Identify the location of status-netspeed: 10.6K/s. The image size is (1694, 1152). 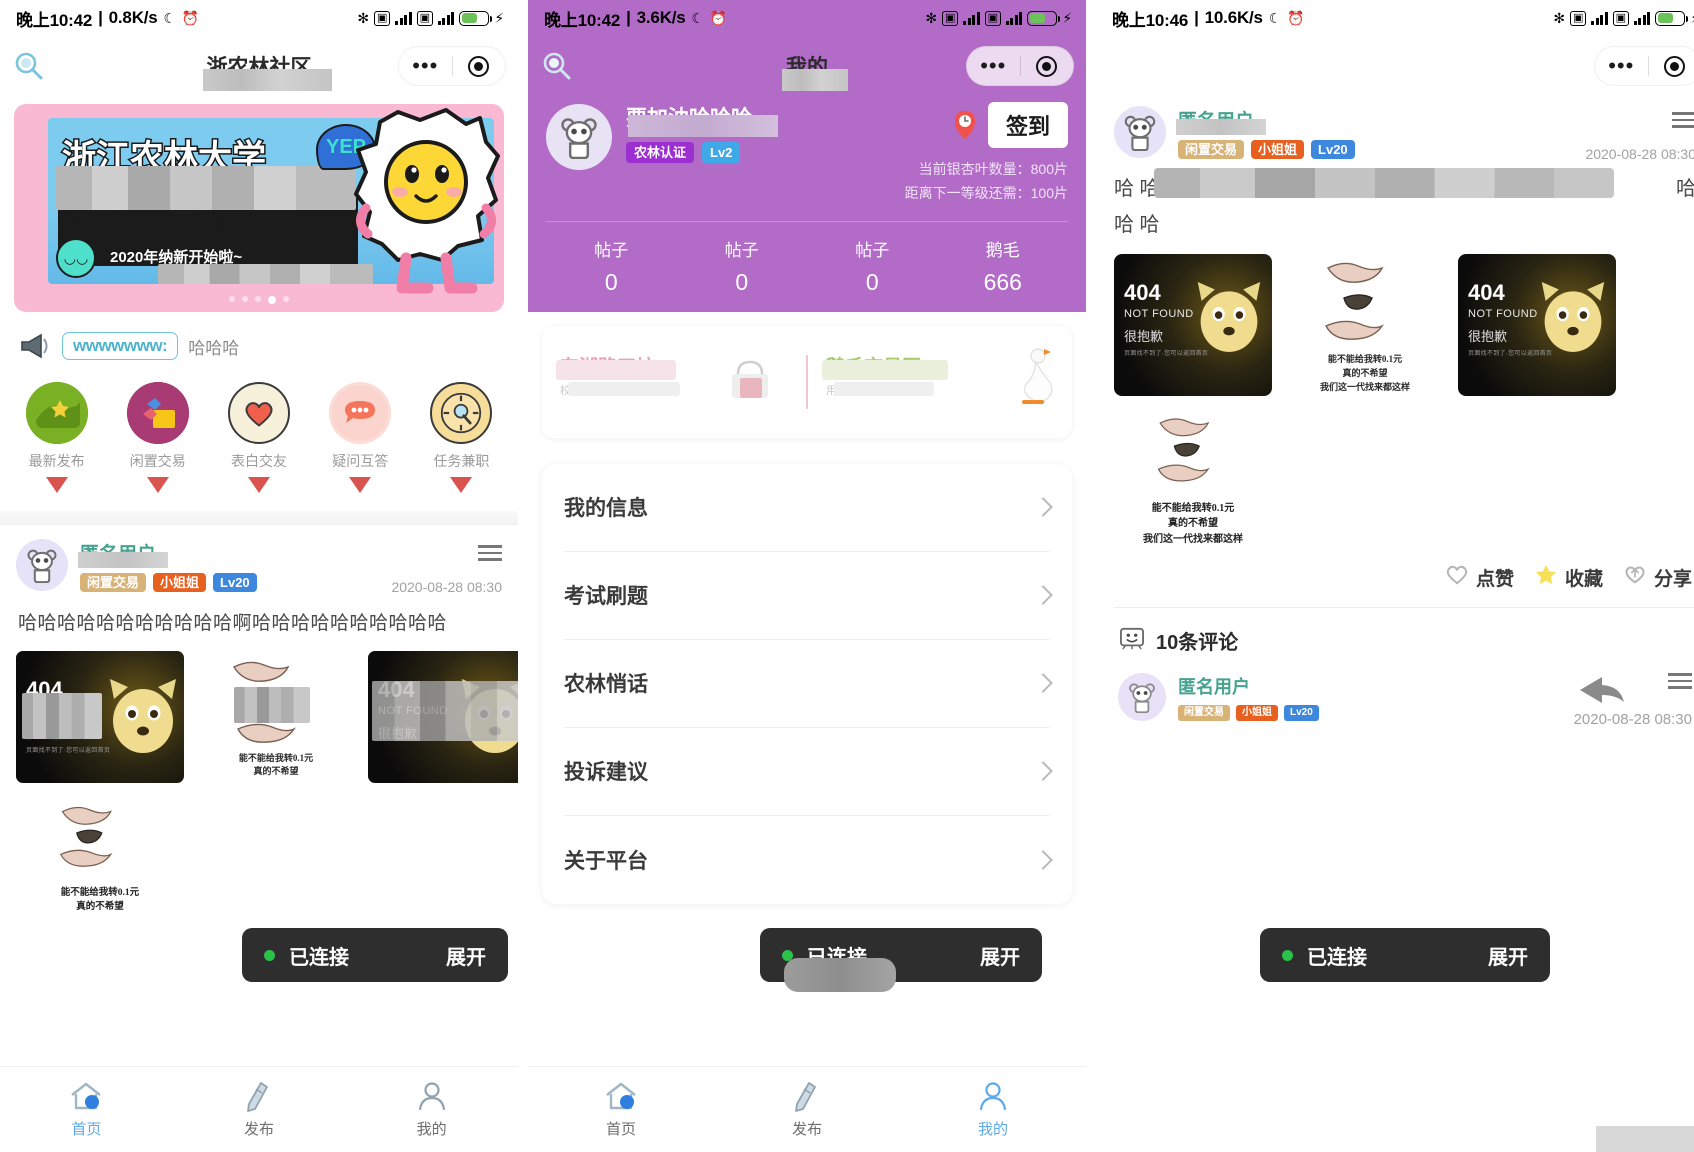
(1233, 17).